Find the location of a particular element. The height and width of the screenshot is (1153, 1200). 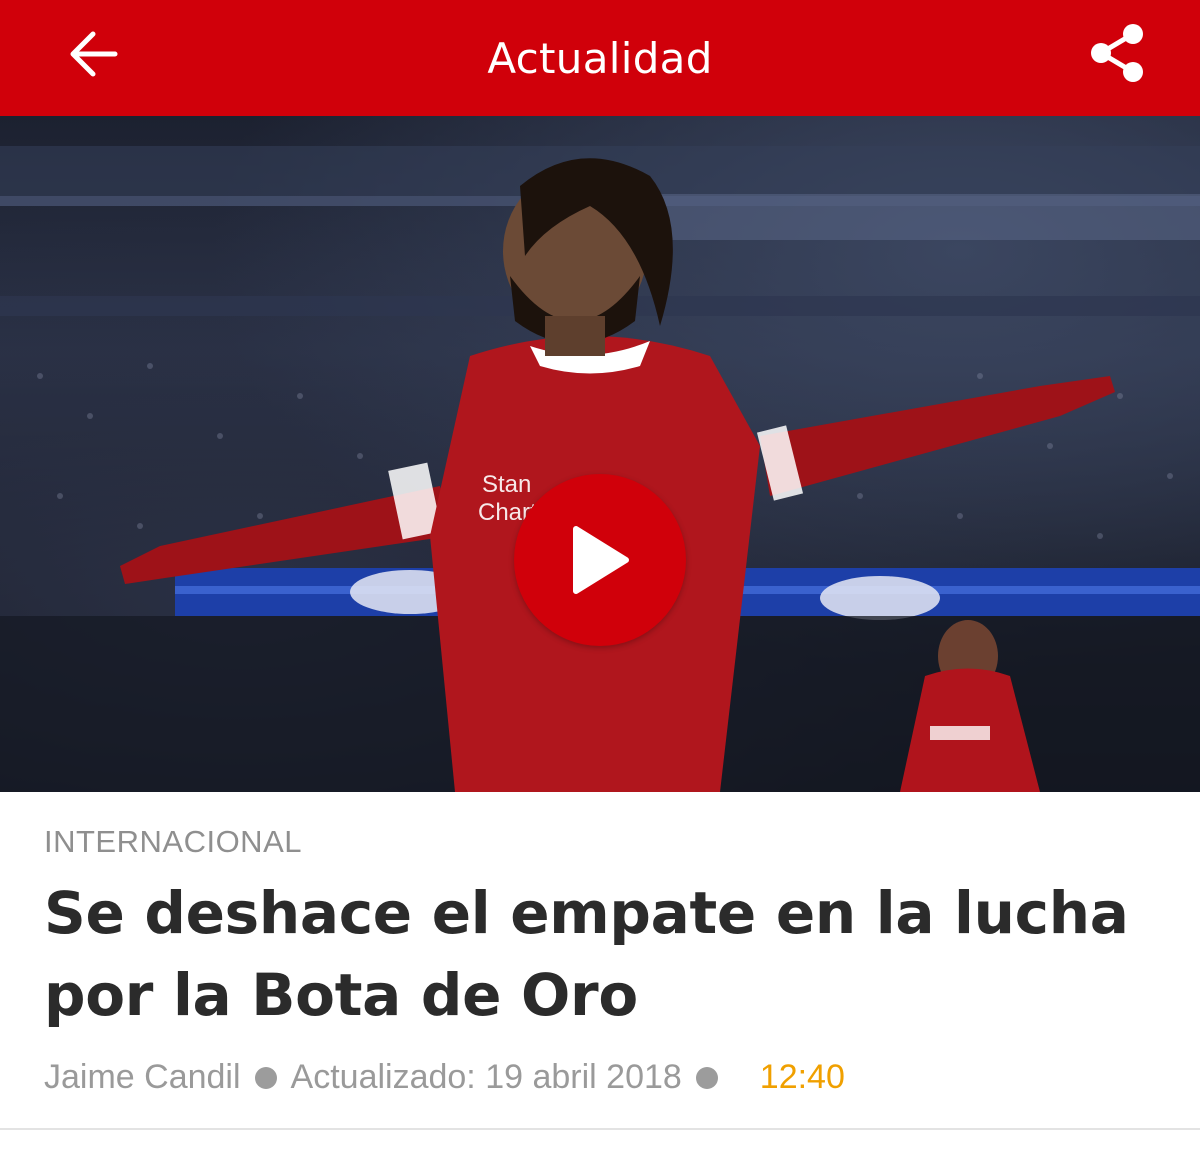

page-title: Actualidad is located at coordinates (600, 58).